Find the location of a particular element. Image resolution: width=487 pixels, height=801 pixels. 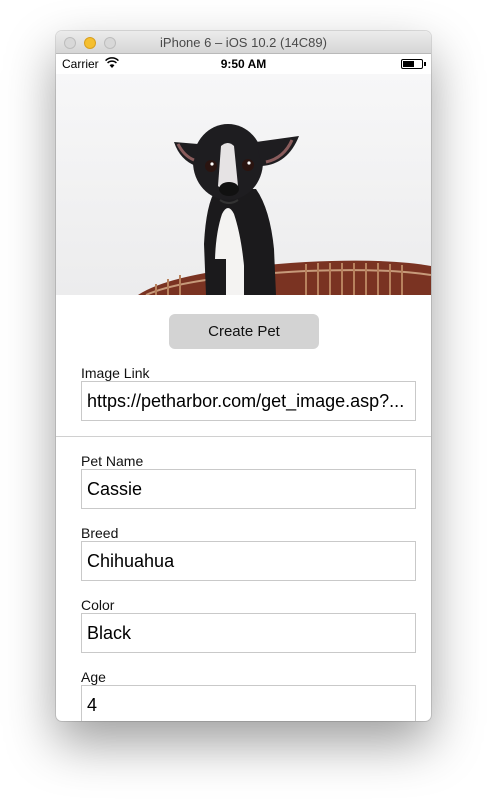

color-field: Black is located at coordinates (248, 633).